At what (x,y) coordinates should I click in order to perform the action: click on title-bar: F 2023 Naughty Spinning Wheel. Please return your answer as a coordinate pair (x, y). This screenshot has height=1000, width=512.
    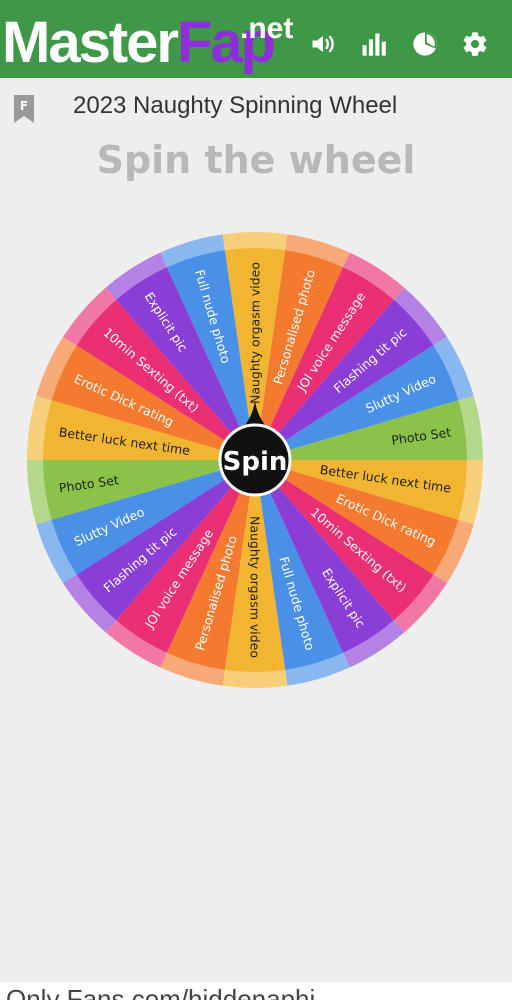
    Looking at the image, I should click on (256, 108).